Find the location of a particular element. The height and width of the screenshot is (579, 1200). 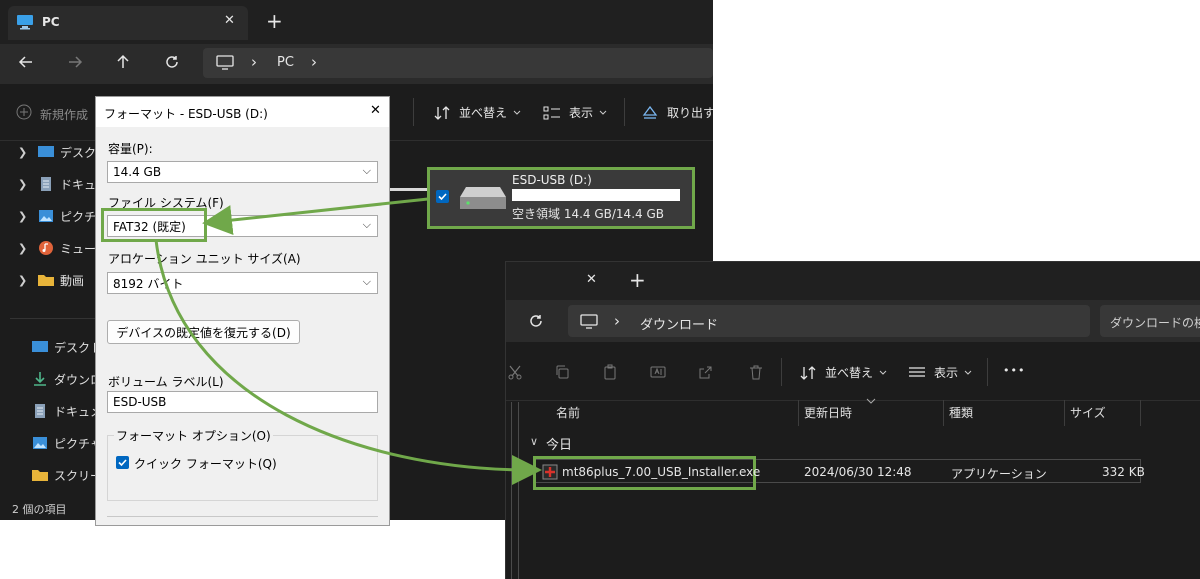

sidebar-item-videos: ❯ 動画 is located at coordinates (51, 280).